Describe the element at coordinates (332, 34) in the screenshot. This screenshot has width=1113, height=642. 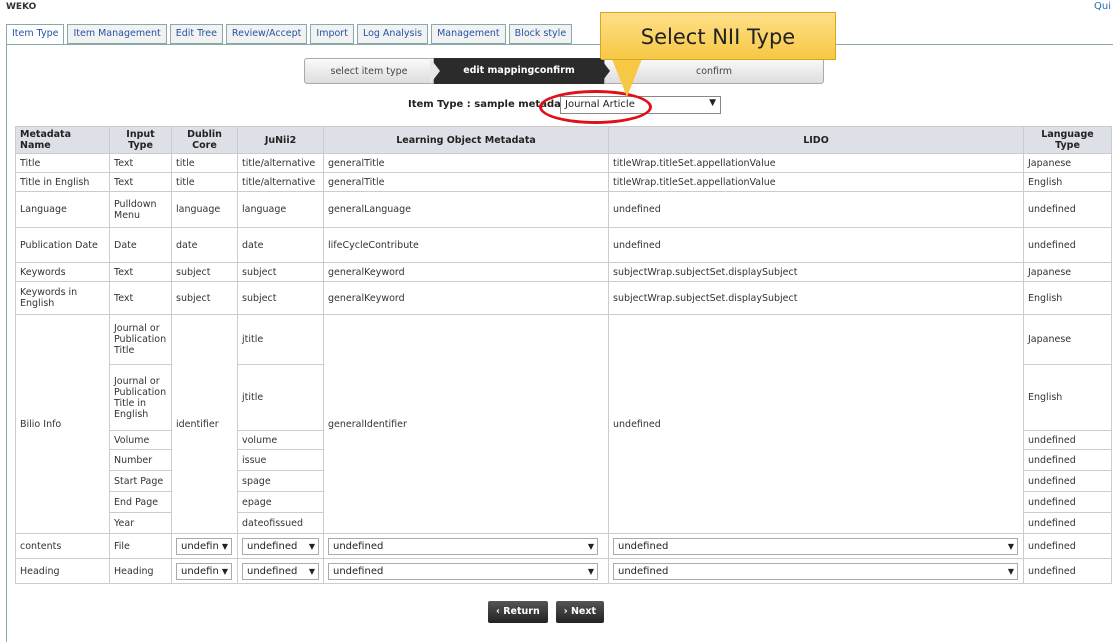
I see `tab-import: Import` at that location.